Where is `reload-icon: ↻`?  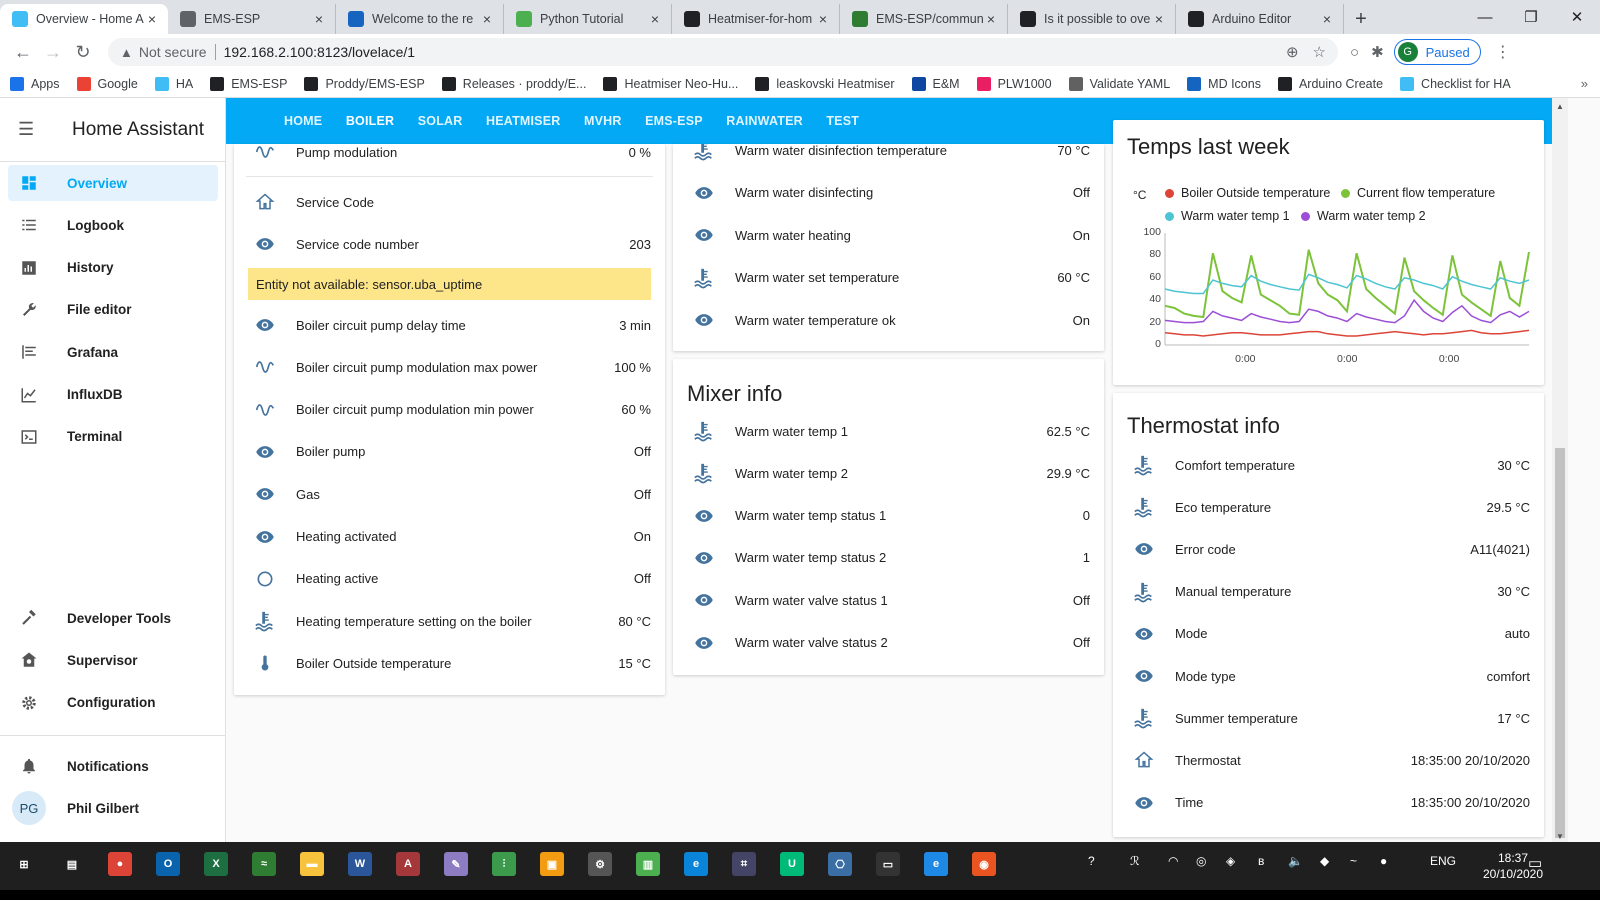
reload-icon: ↻ is located at coordinates (83, 52).